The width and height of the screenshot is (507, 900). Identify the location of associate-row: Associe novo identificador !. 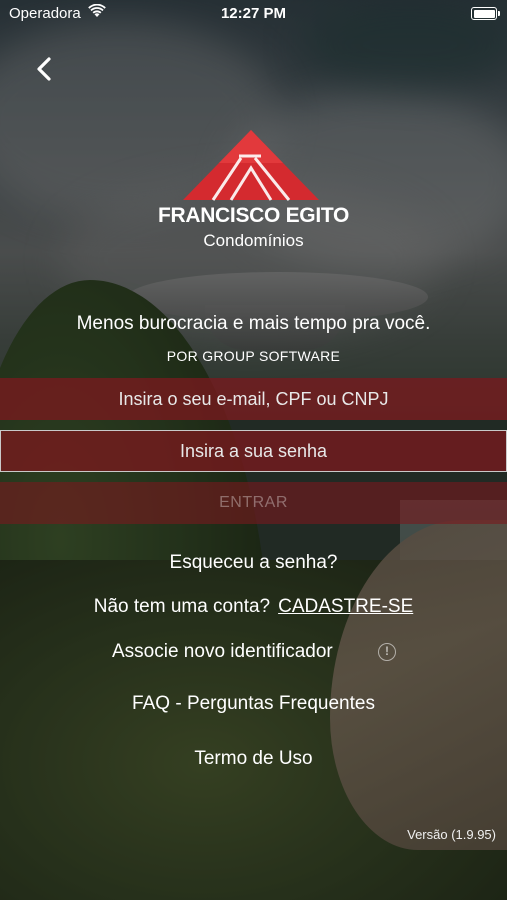
(253, 654).